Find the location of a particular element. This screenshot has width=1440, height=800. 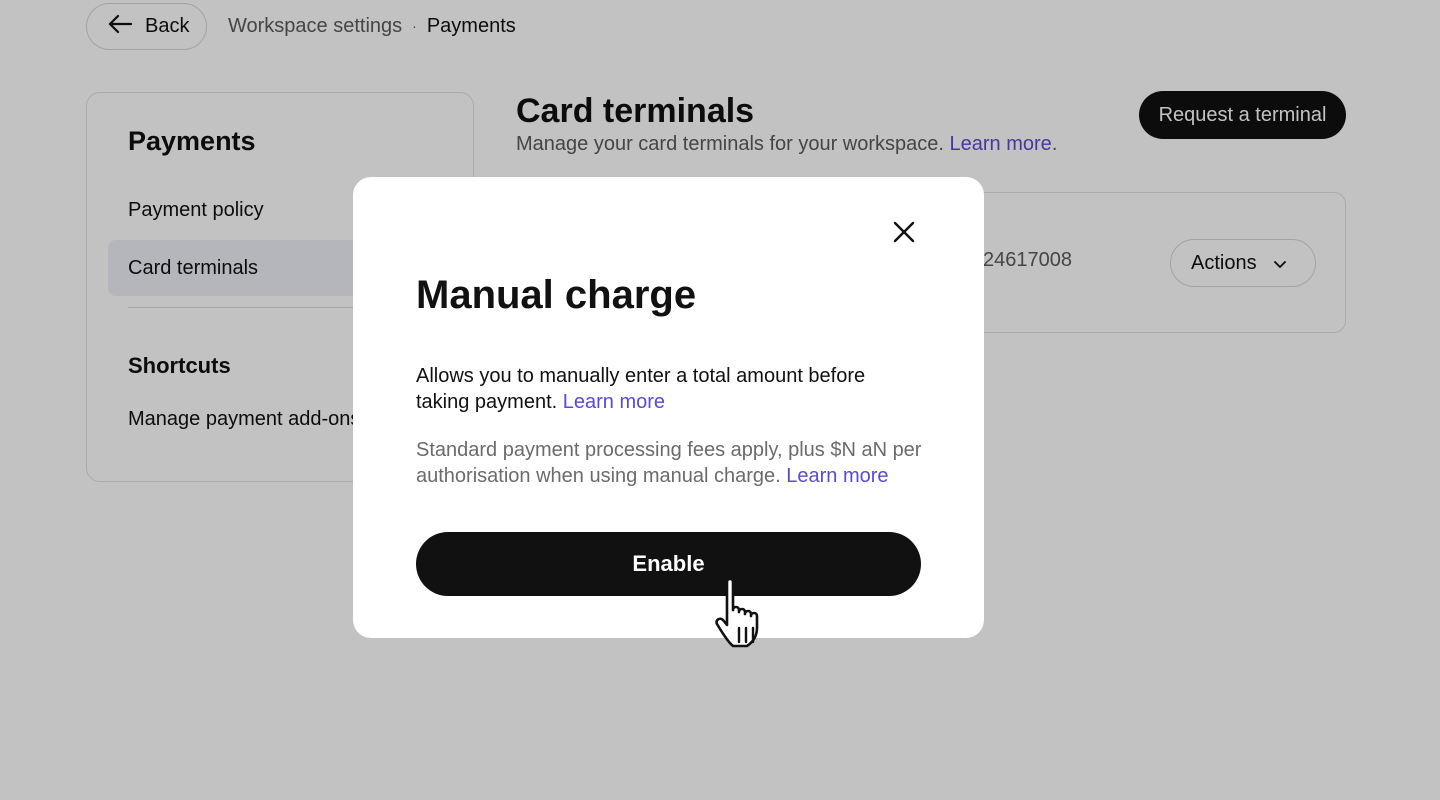

close-icon is located at coordinates (904, 234).